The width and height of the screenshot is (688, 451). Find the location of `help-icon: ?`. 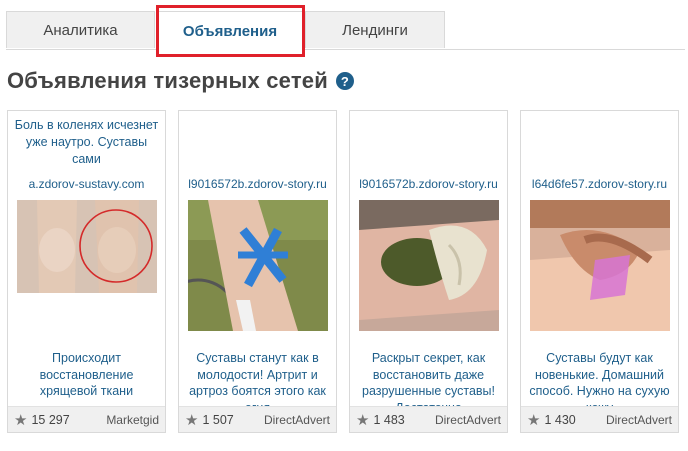

help-icon: ? is located at coordinates (344, 81).